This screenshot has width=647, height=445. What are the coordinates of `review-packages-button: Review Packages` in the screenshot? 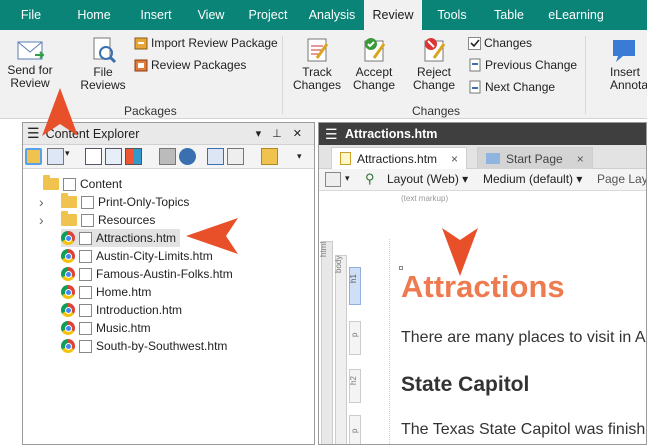 It's located at (190, 65).